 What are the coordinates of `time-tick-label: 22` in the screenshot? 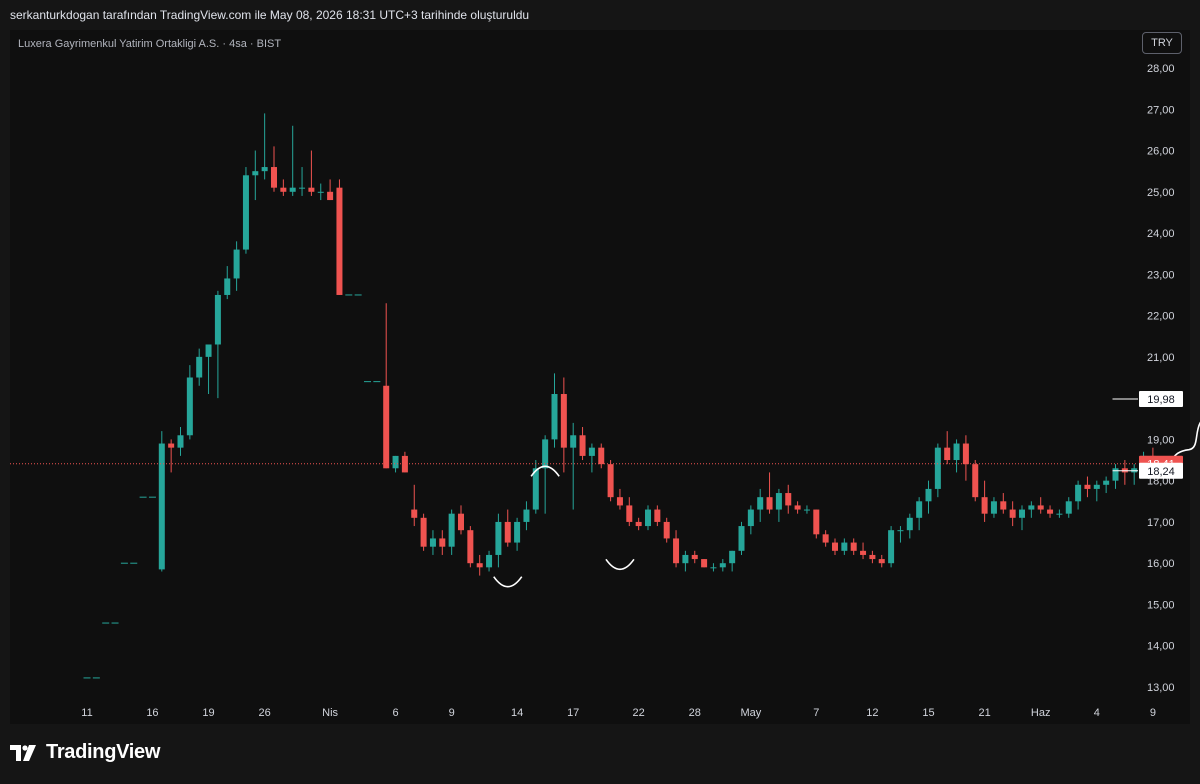 It's located at (639, 713).